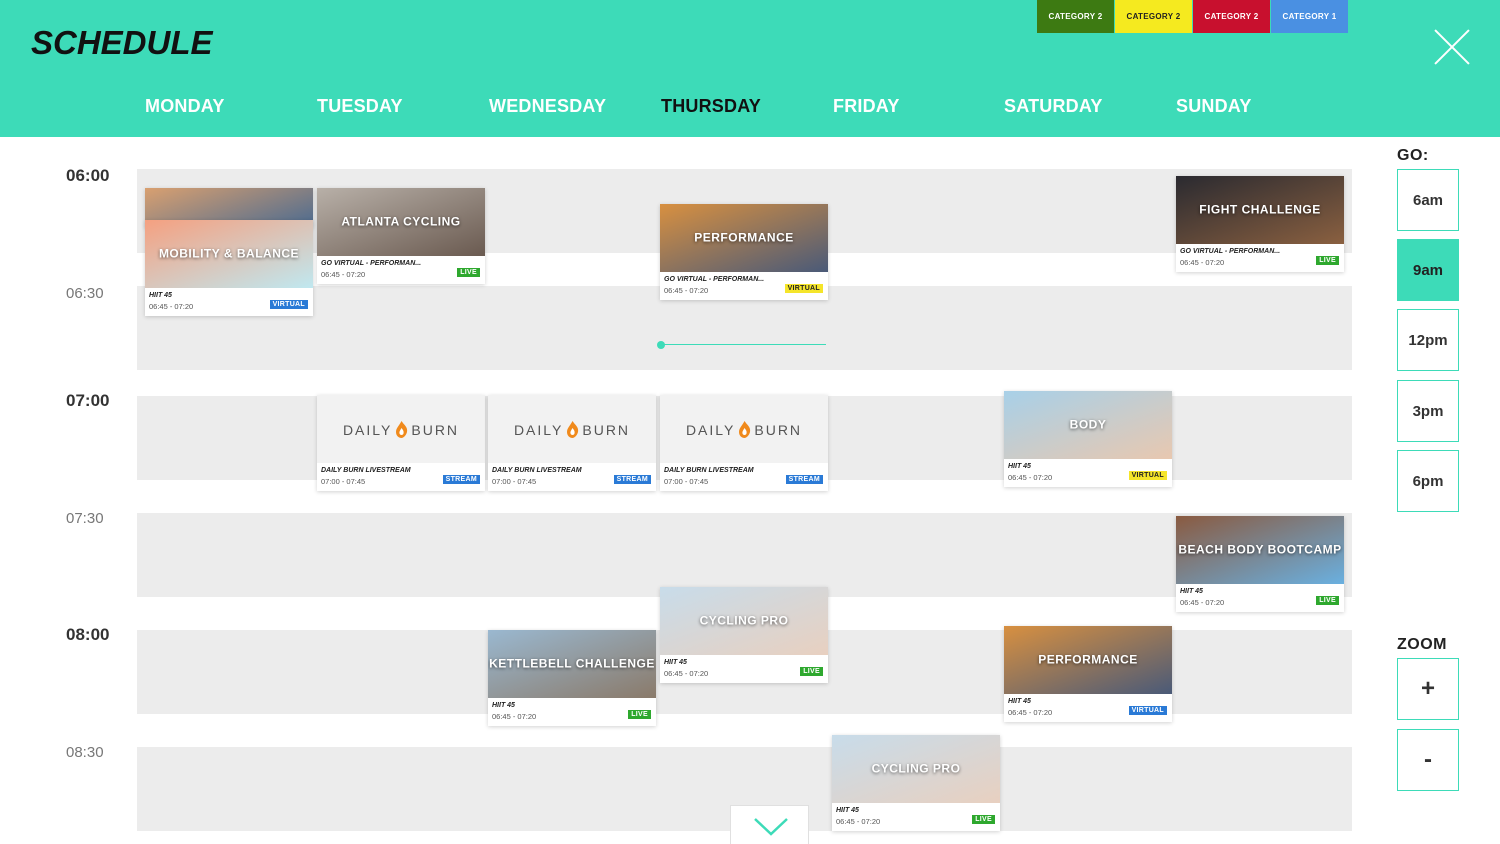 Image resolution: width=1500 pixels, height=844 pixels. What do you see at coordinates (1309, 16) in the screenshot?
I see `category-filter-3: CATEGORY 1` at bounding box center [1309, 16].